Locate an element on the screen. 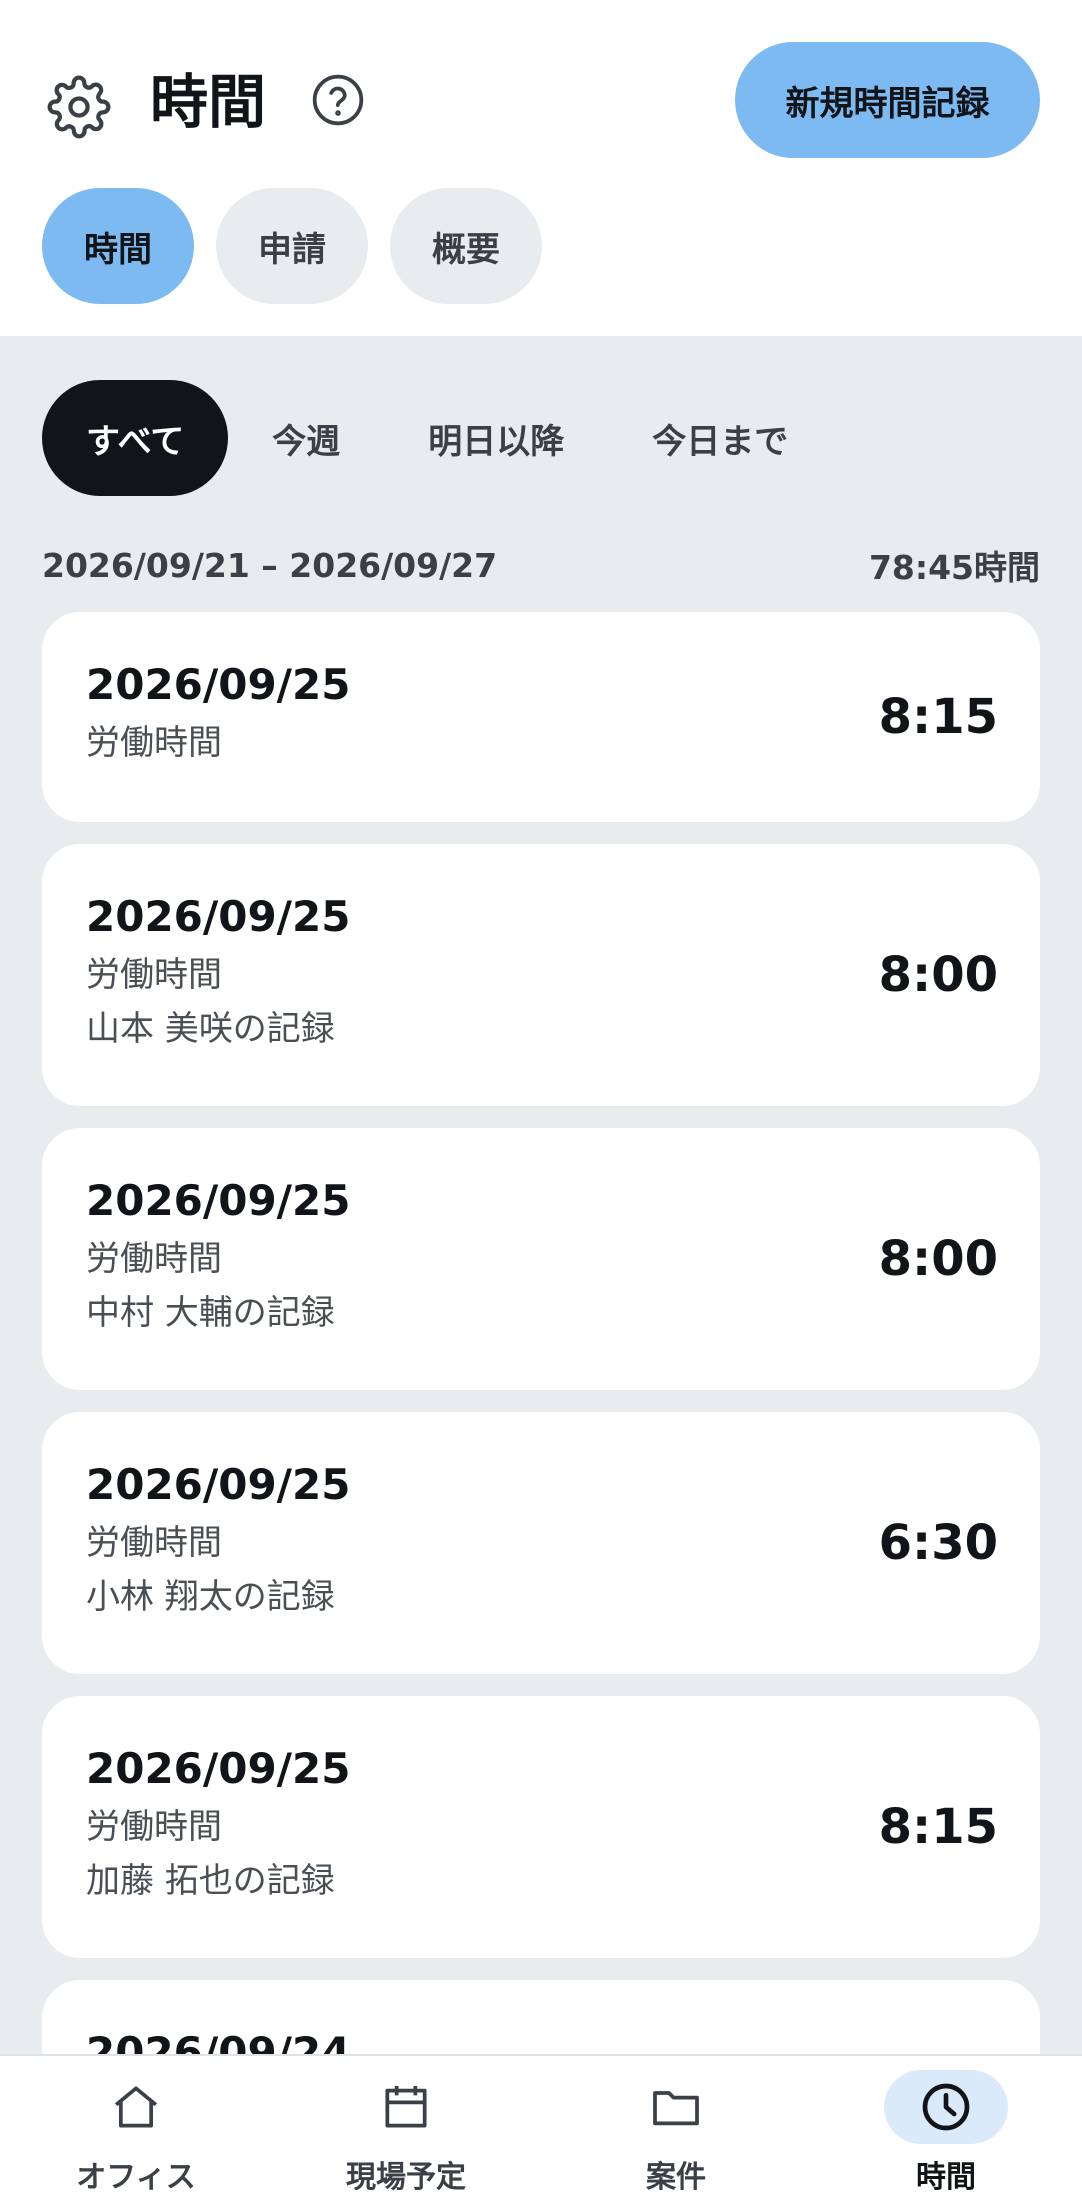 The height and width of the screenshot is (2202, 1082). entry-duration: 6:30 is located at coordinates (938, 1543).